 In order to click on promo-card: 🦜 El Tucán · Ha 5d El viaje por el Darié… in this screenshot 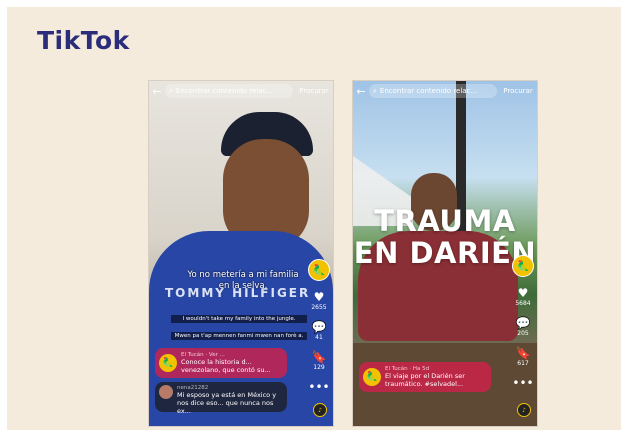, I will do `click(425, 377)`.